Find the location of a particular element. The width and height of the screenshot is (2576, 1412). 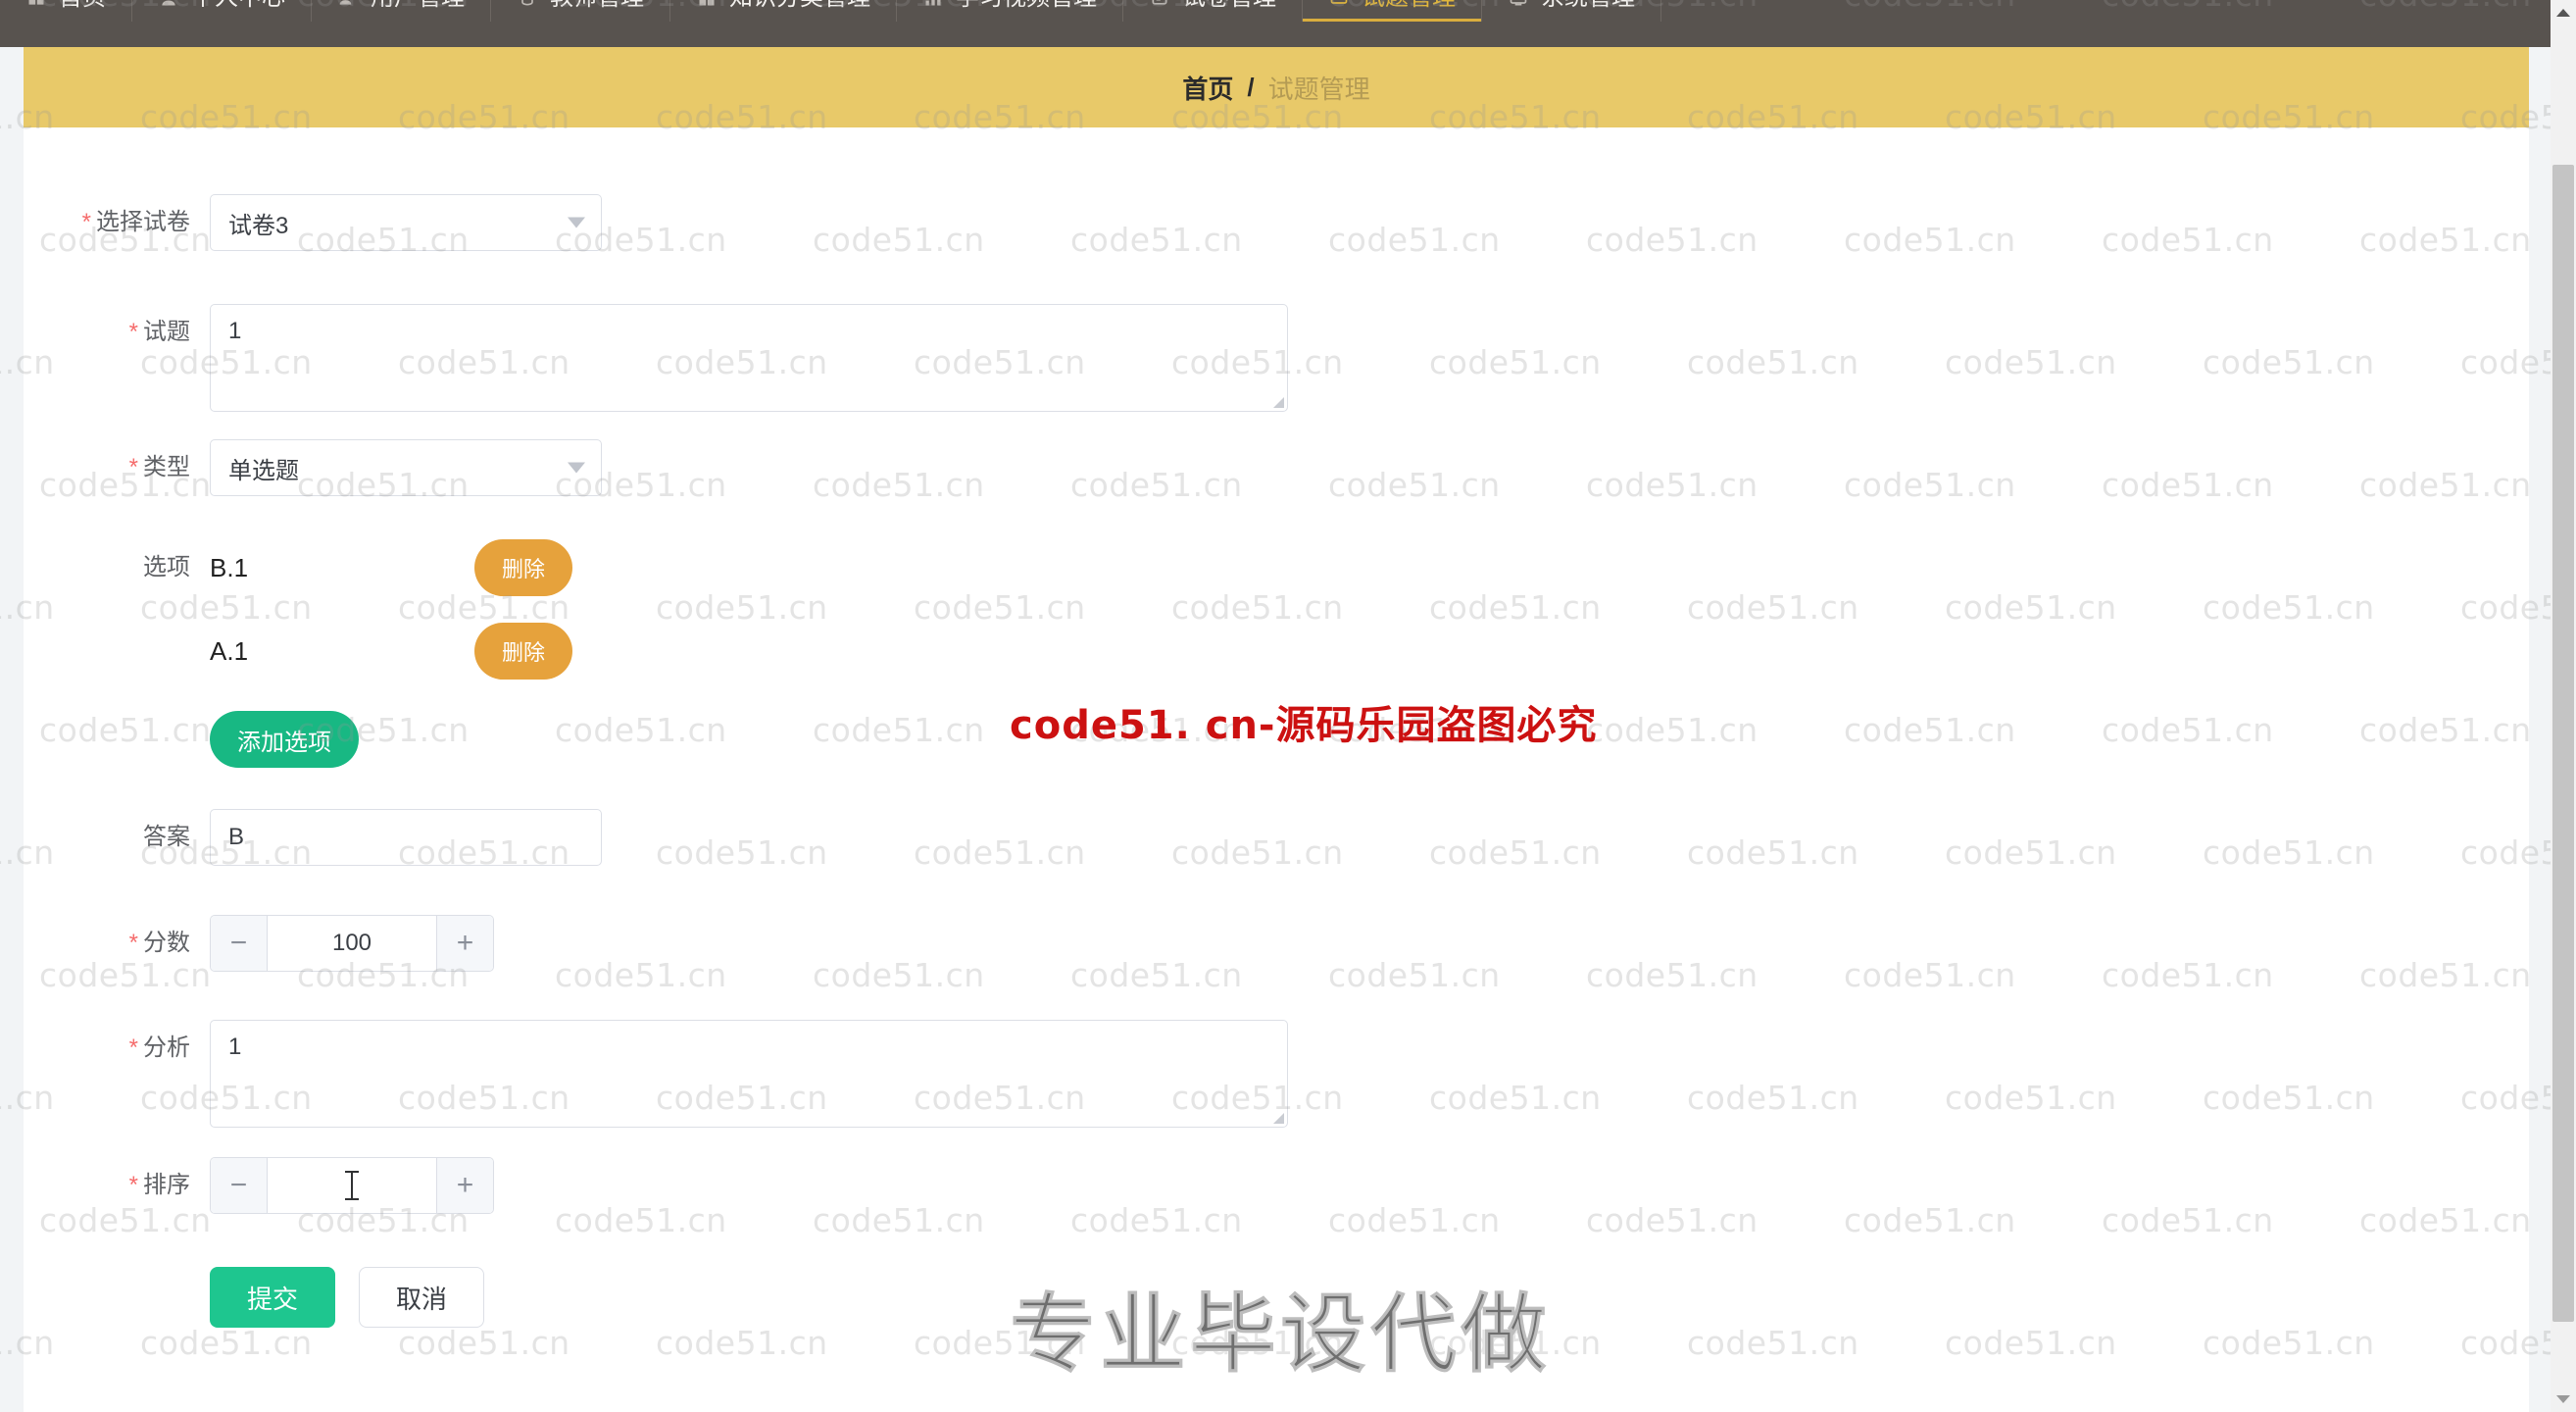

answer-input: B is located at coordinates (406, 837).